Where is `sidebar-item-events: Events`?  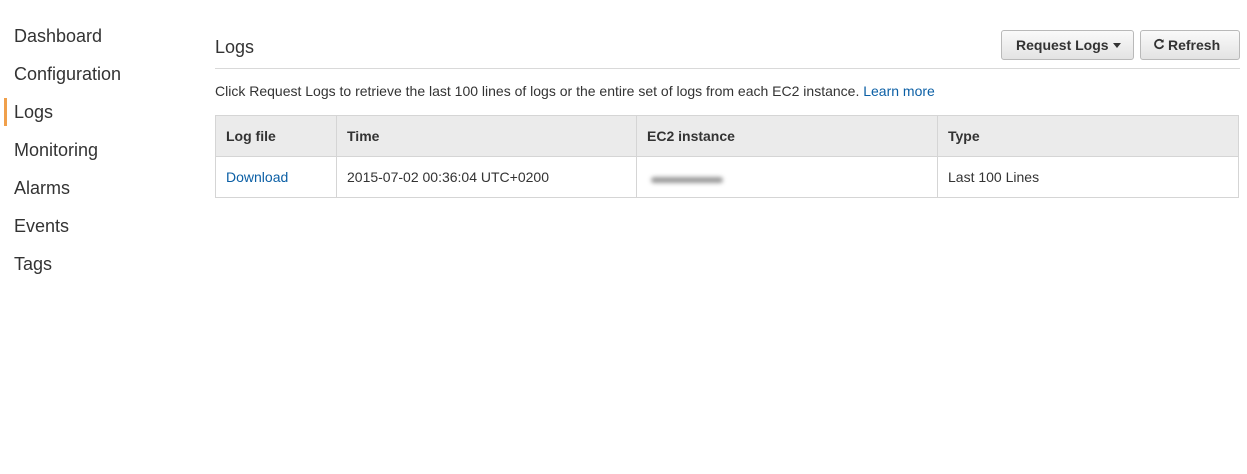
sidebar-item-events: Events is located at coordinates (90, 226).